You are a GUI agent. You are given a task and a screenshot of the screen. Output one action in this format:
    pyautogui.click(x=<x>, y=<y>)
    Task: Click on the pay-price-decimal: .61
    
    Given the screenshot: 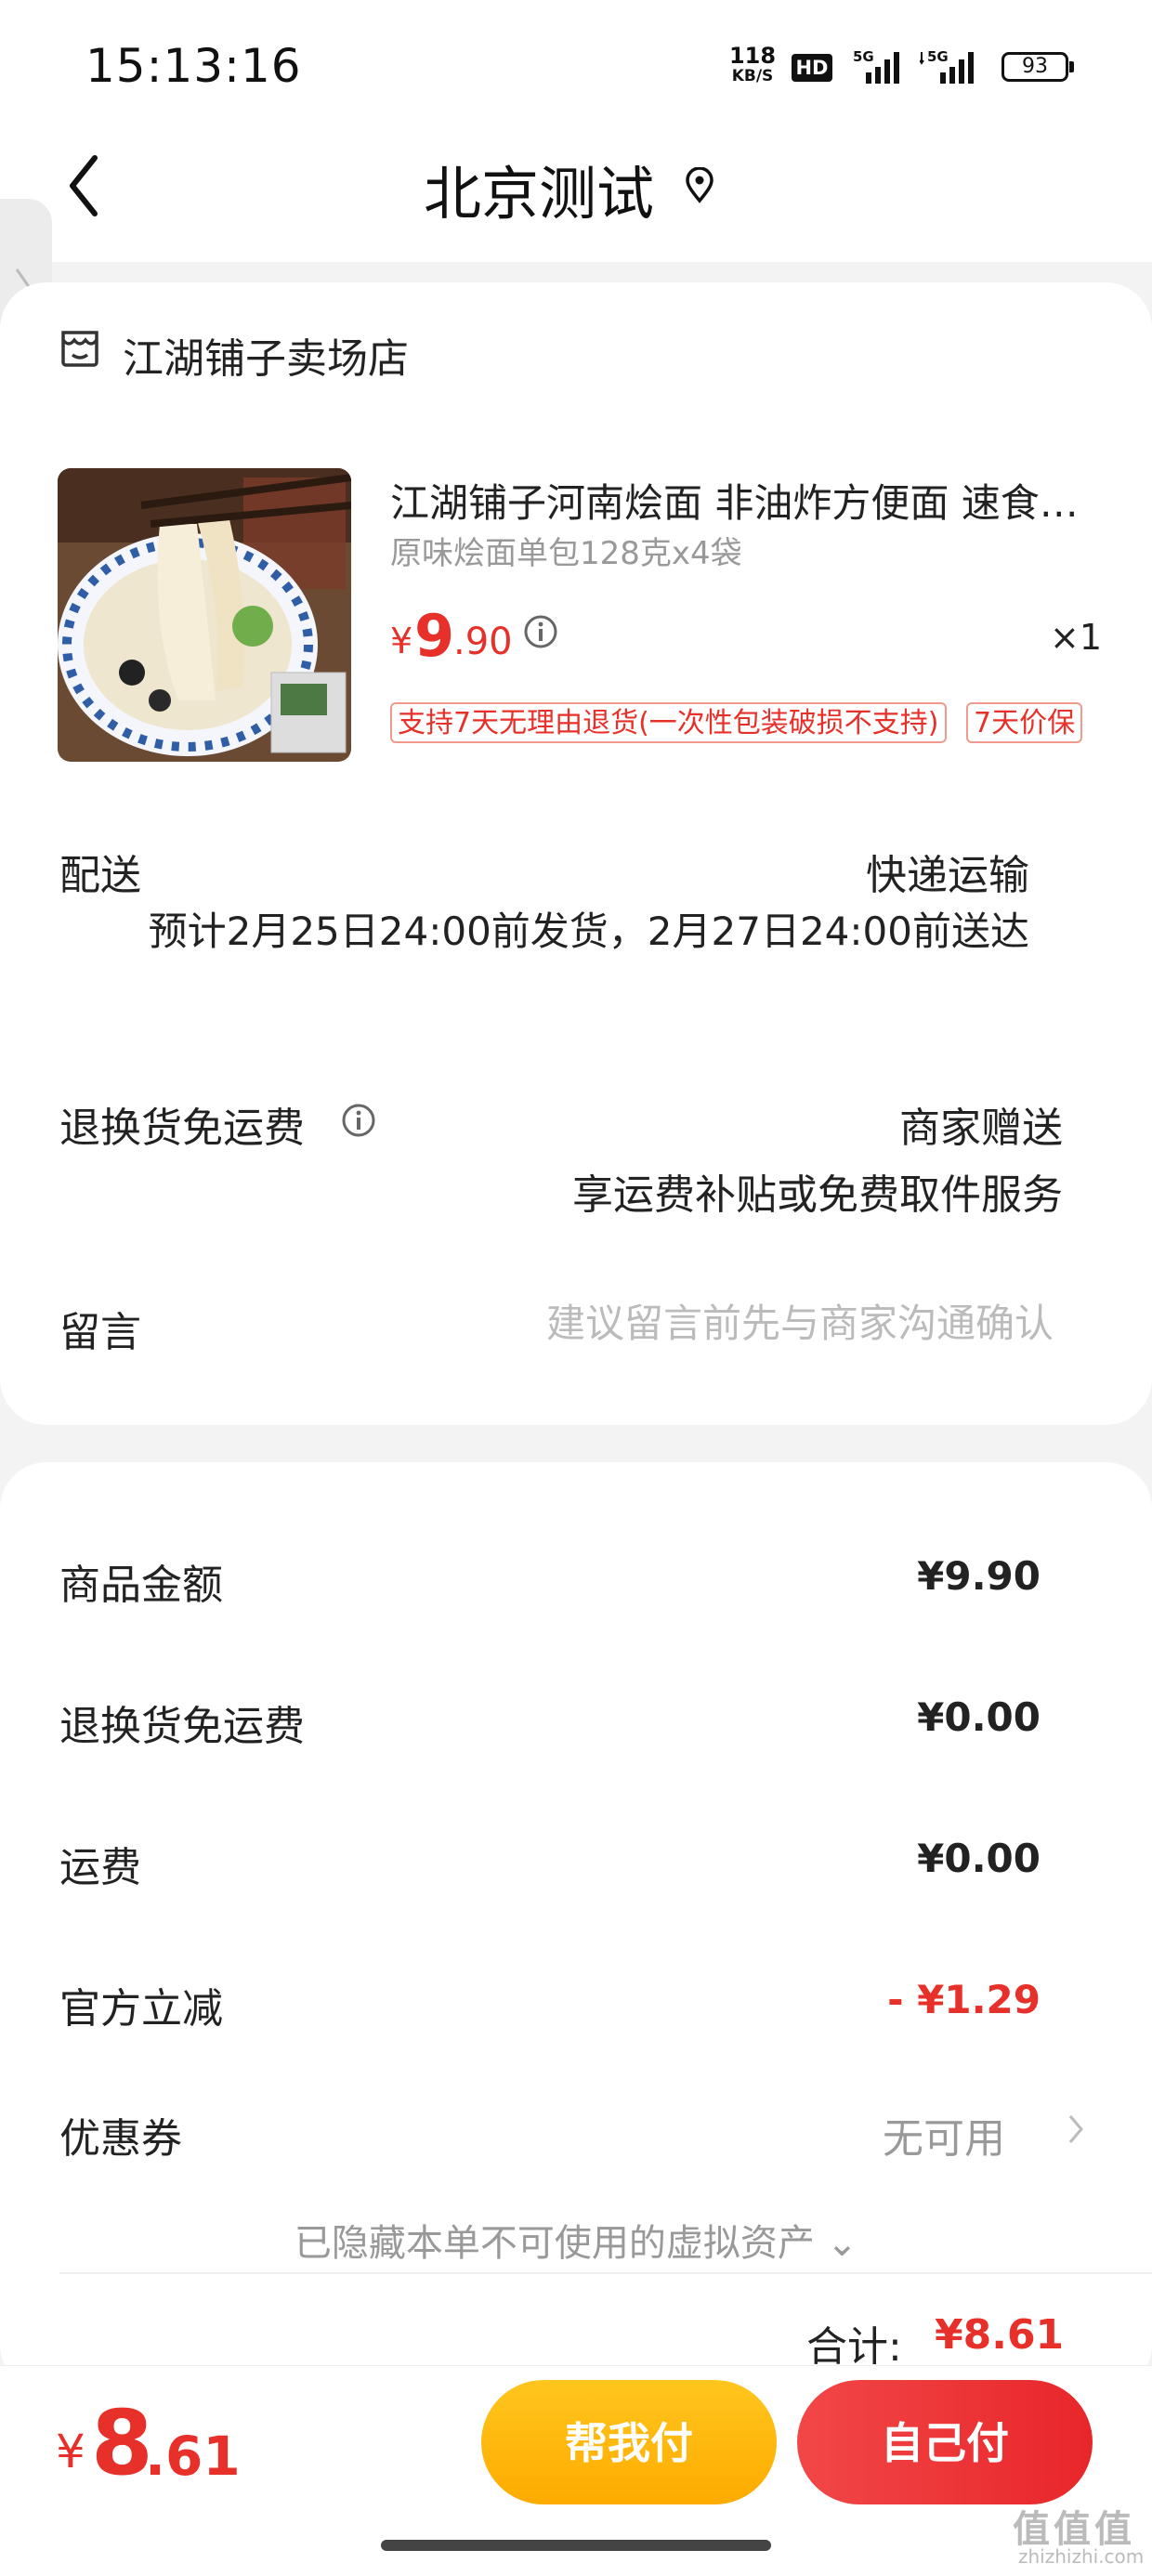 What is the action you would take?
    pyautogui.click(x=193, y=2456)
    